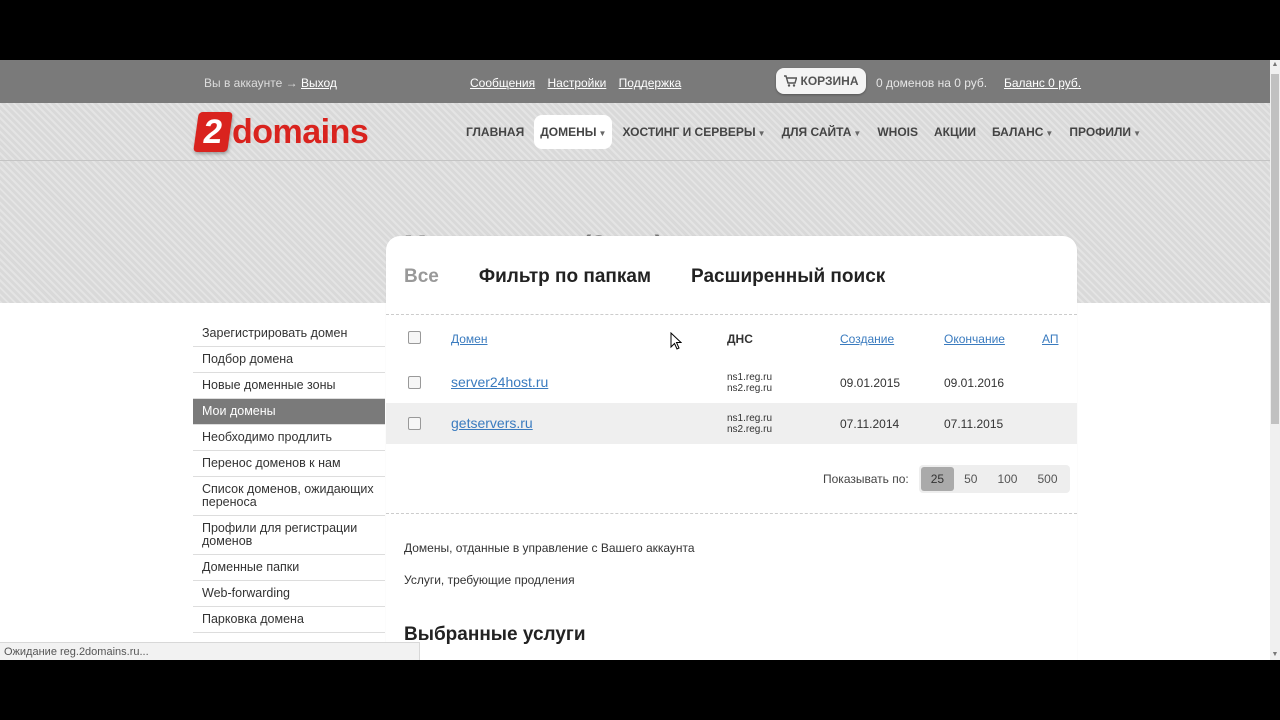 The image size is (1280, 720). Describe the element at coordinates (414, 337) in the screenshot. I see `select-all-checkbox` at that location.